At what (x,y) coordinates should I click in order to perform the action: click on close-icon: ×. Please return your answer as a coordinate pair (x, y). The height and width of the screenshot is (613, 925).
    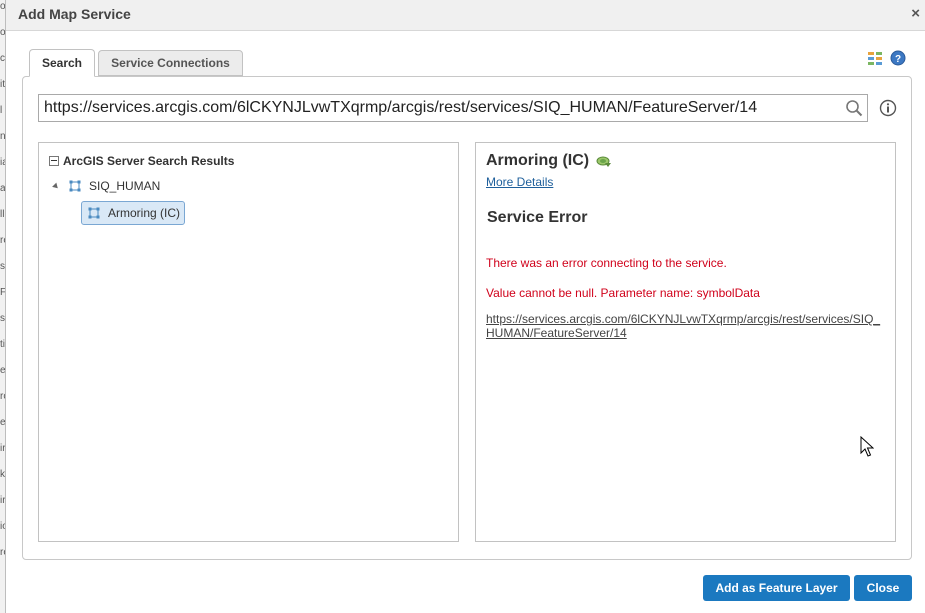
    Looking at the image, I should click on (915, 14).